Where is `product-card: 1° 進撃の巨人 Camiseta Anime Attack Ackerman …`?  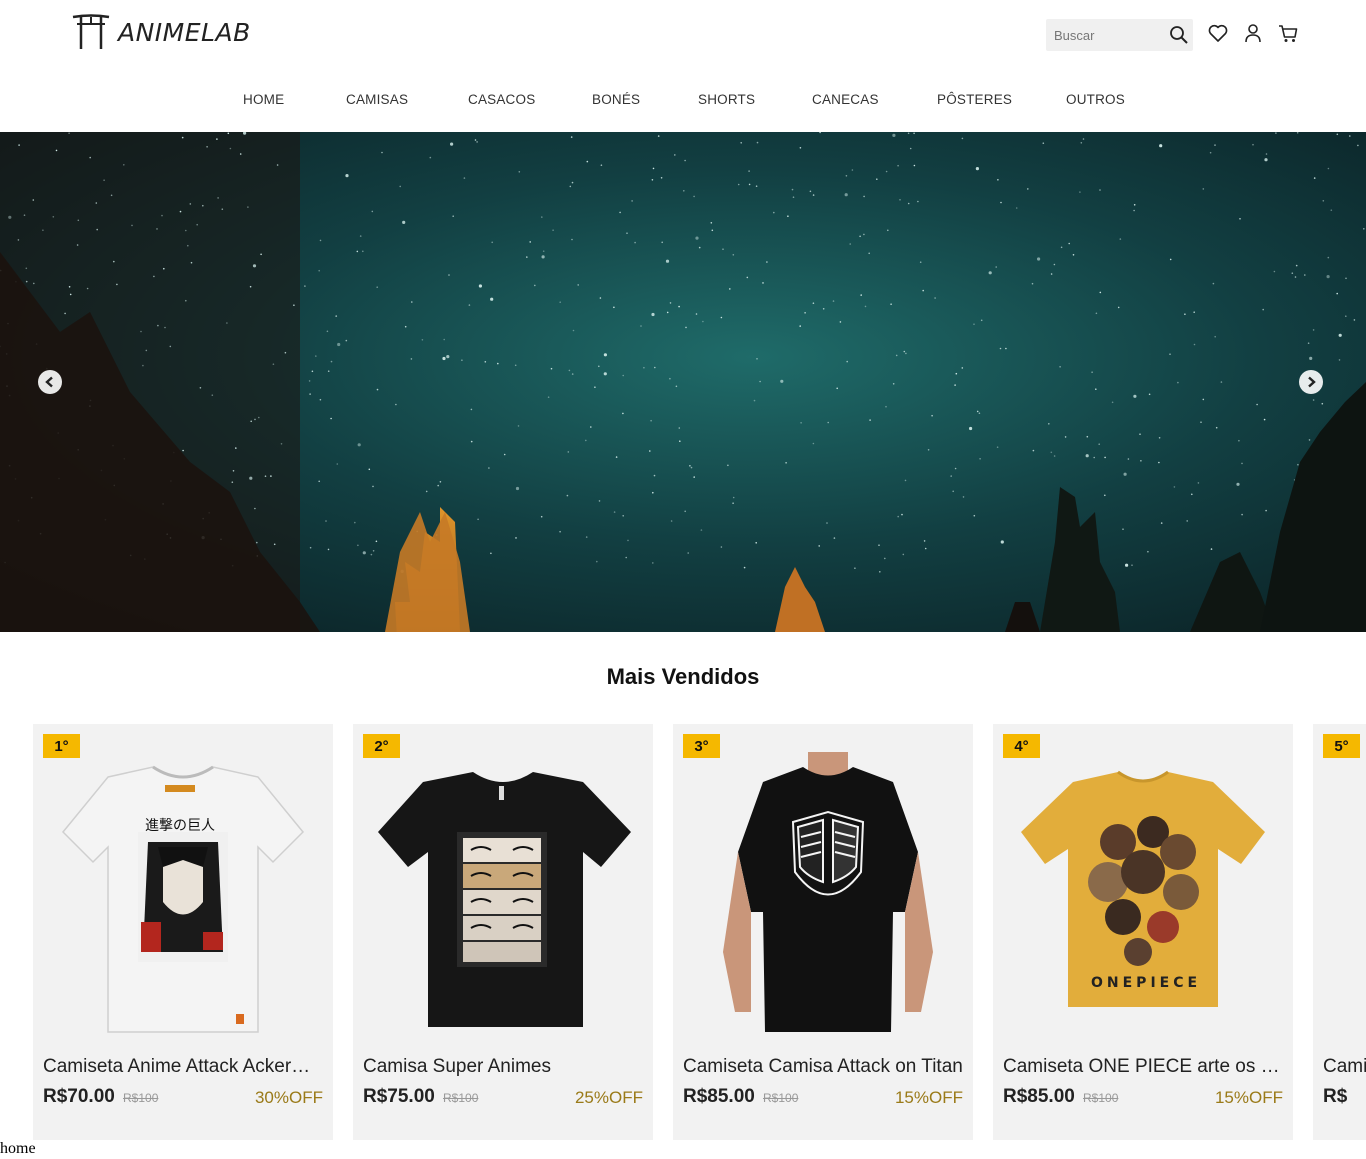
product-card: 1° 進撃の巨人 Camiseta Anime Attack Ackerman … is located at coordinates (183, 932).